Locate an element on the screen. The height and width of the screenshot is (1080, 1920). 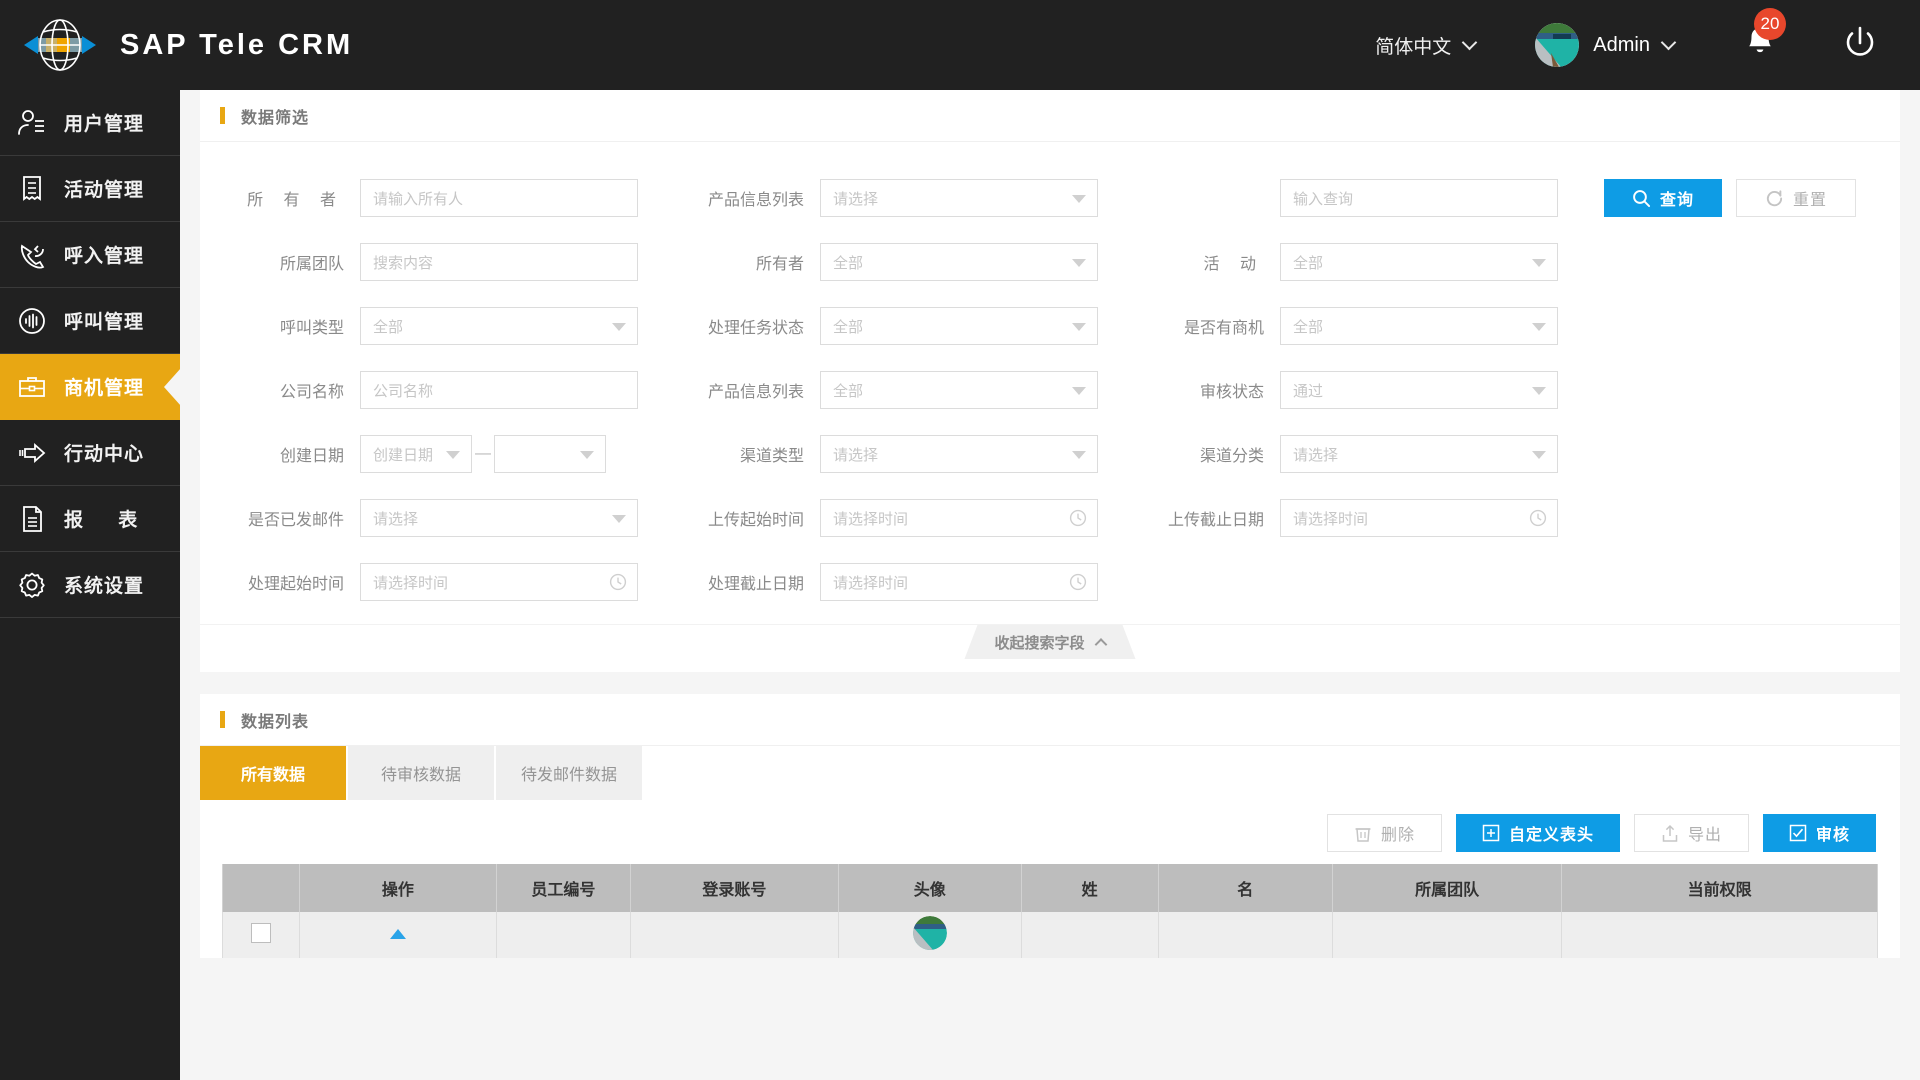
filter-row: 所属团队 搜索内容 所有者 全部 活 动 全部 is located at coordinates (1050, 262).